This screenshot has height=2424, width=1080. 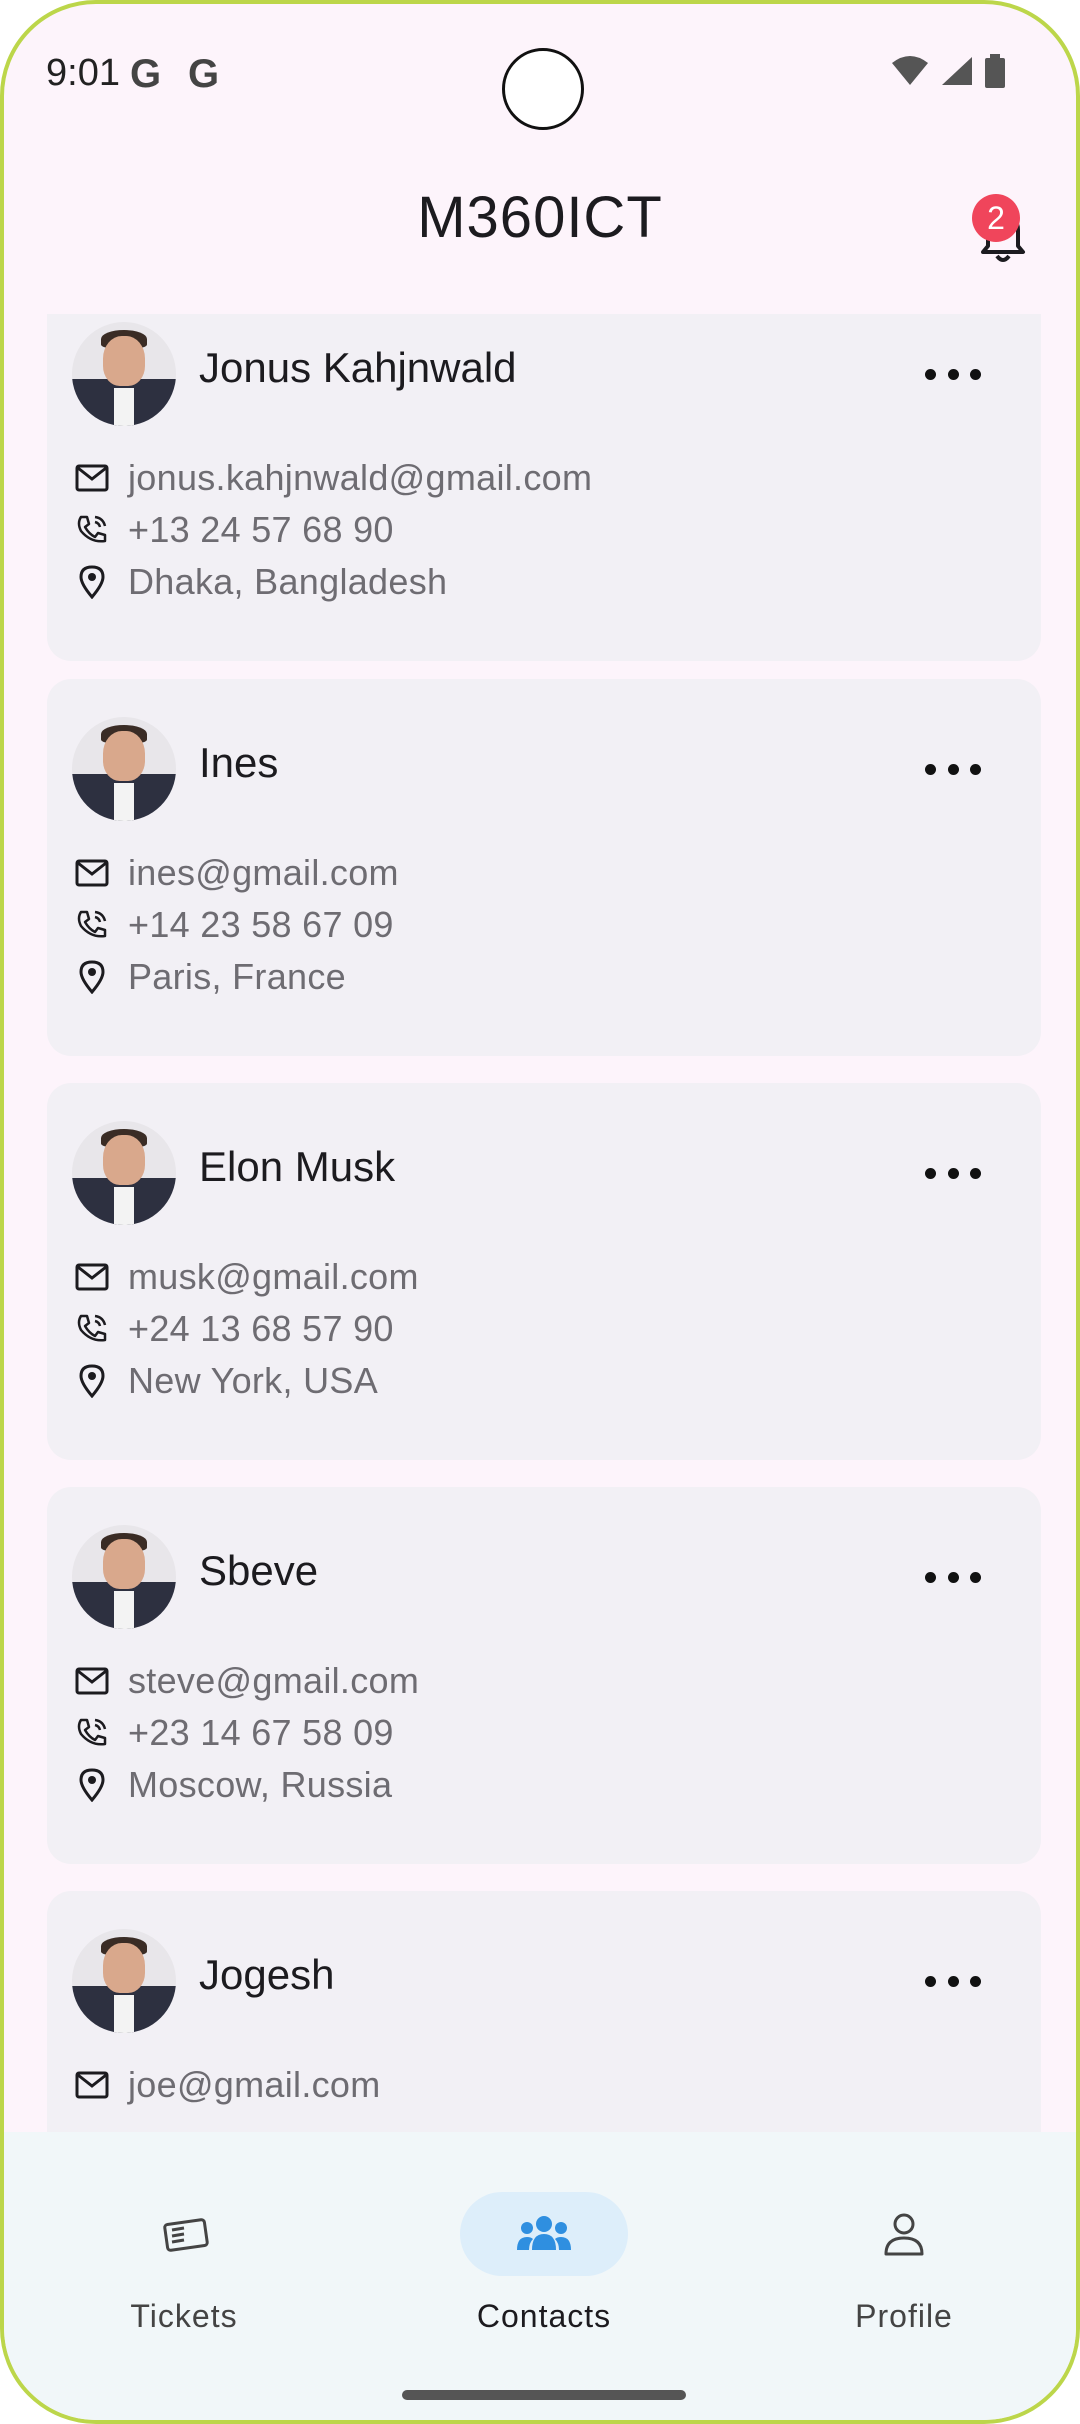 I want to click on bottom-navigation: Tickets Contacts Profile, so click(x=540, y=2276).